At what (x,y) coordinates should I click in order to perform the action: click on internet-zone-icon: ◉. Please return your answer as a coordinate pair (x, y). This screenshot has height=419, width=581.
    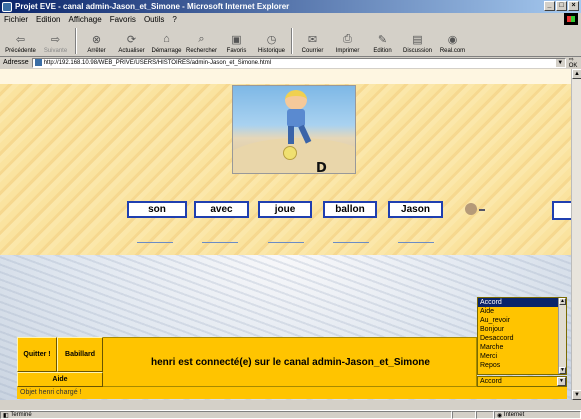
    Looking at the image, I should click on (500, 415).